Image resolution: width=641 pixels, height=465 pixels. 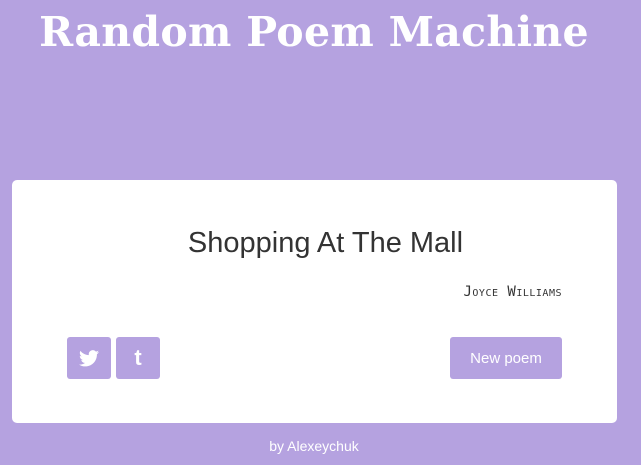 I want to click on poem-title: Shopping At The Mall, so click(x=325, y=243).